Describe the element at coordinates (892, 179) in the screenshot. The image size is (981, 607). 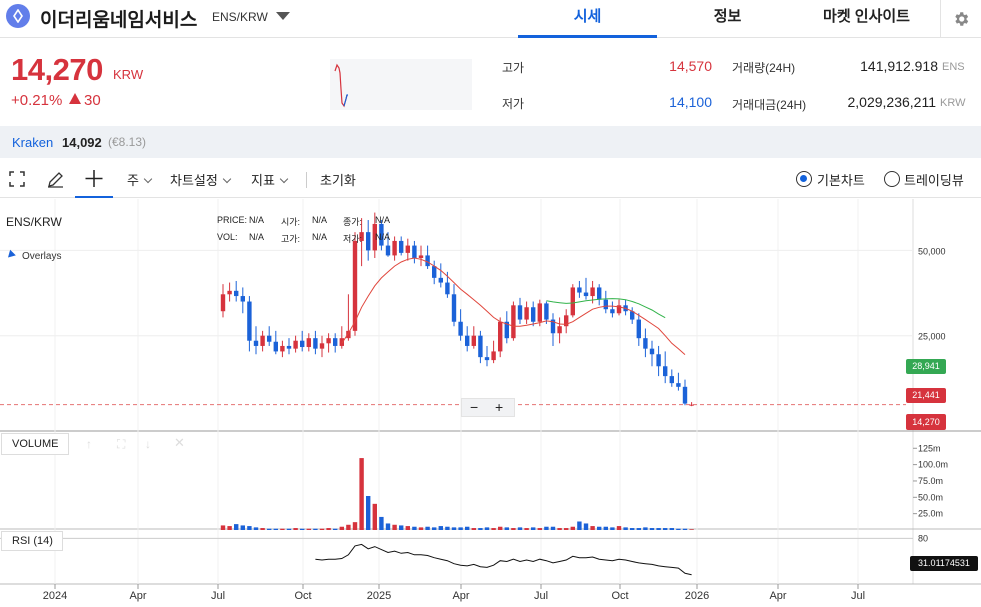
I see `tradingview-radio` at that location.